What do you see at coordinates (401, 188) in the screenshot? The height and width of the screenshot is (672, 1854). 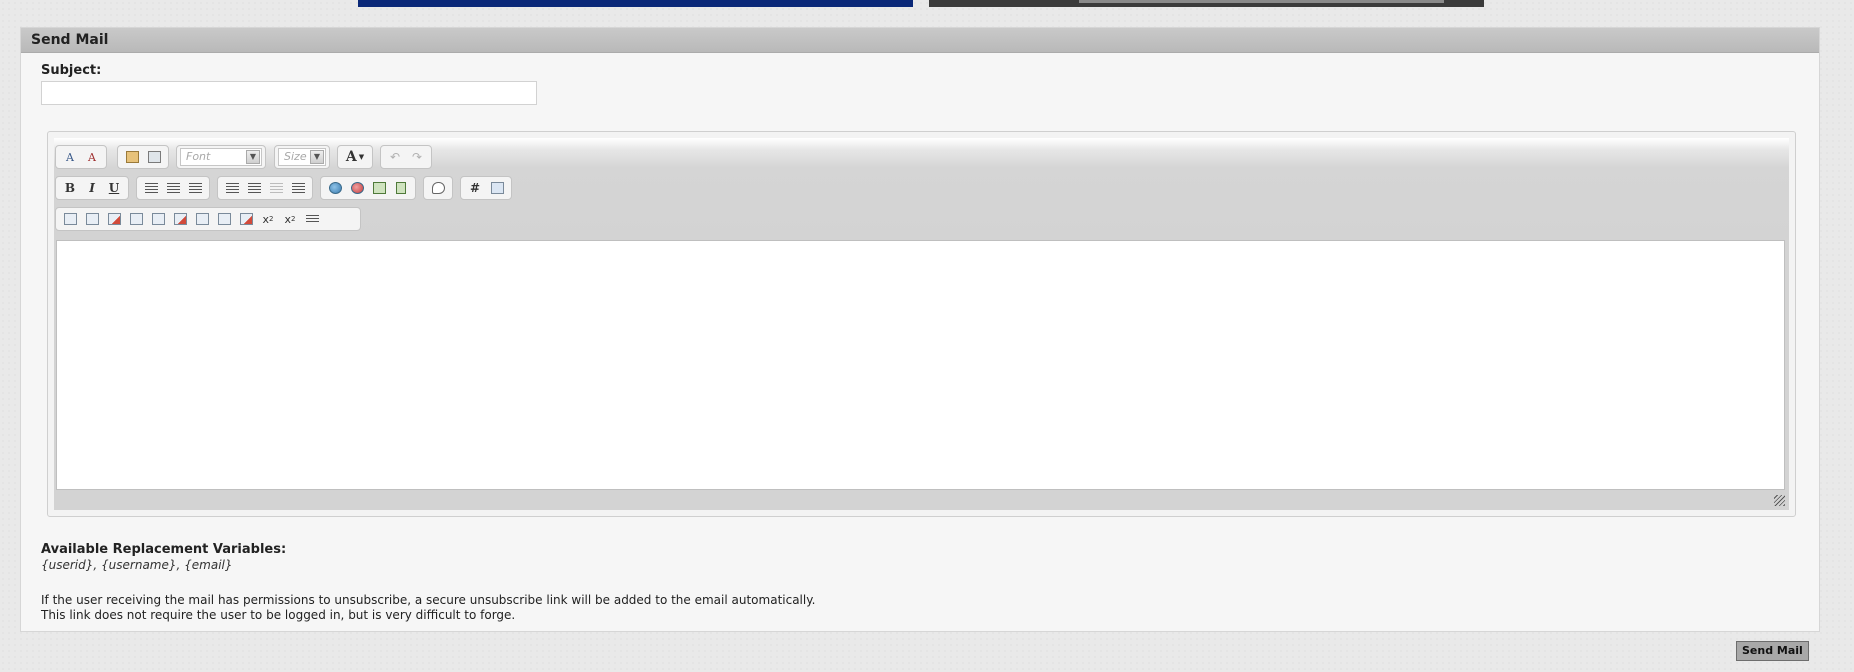 I see `media-icon` at bounding box center [401, 188].